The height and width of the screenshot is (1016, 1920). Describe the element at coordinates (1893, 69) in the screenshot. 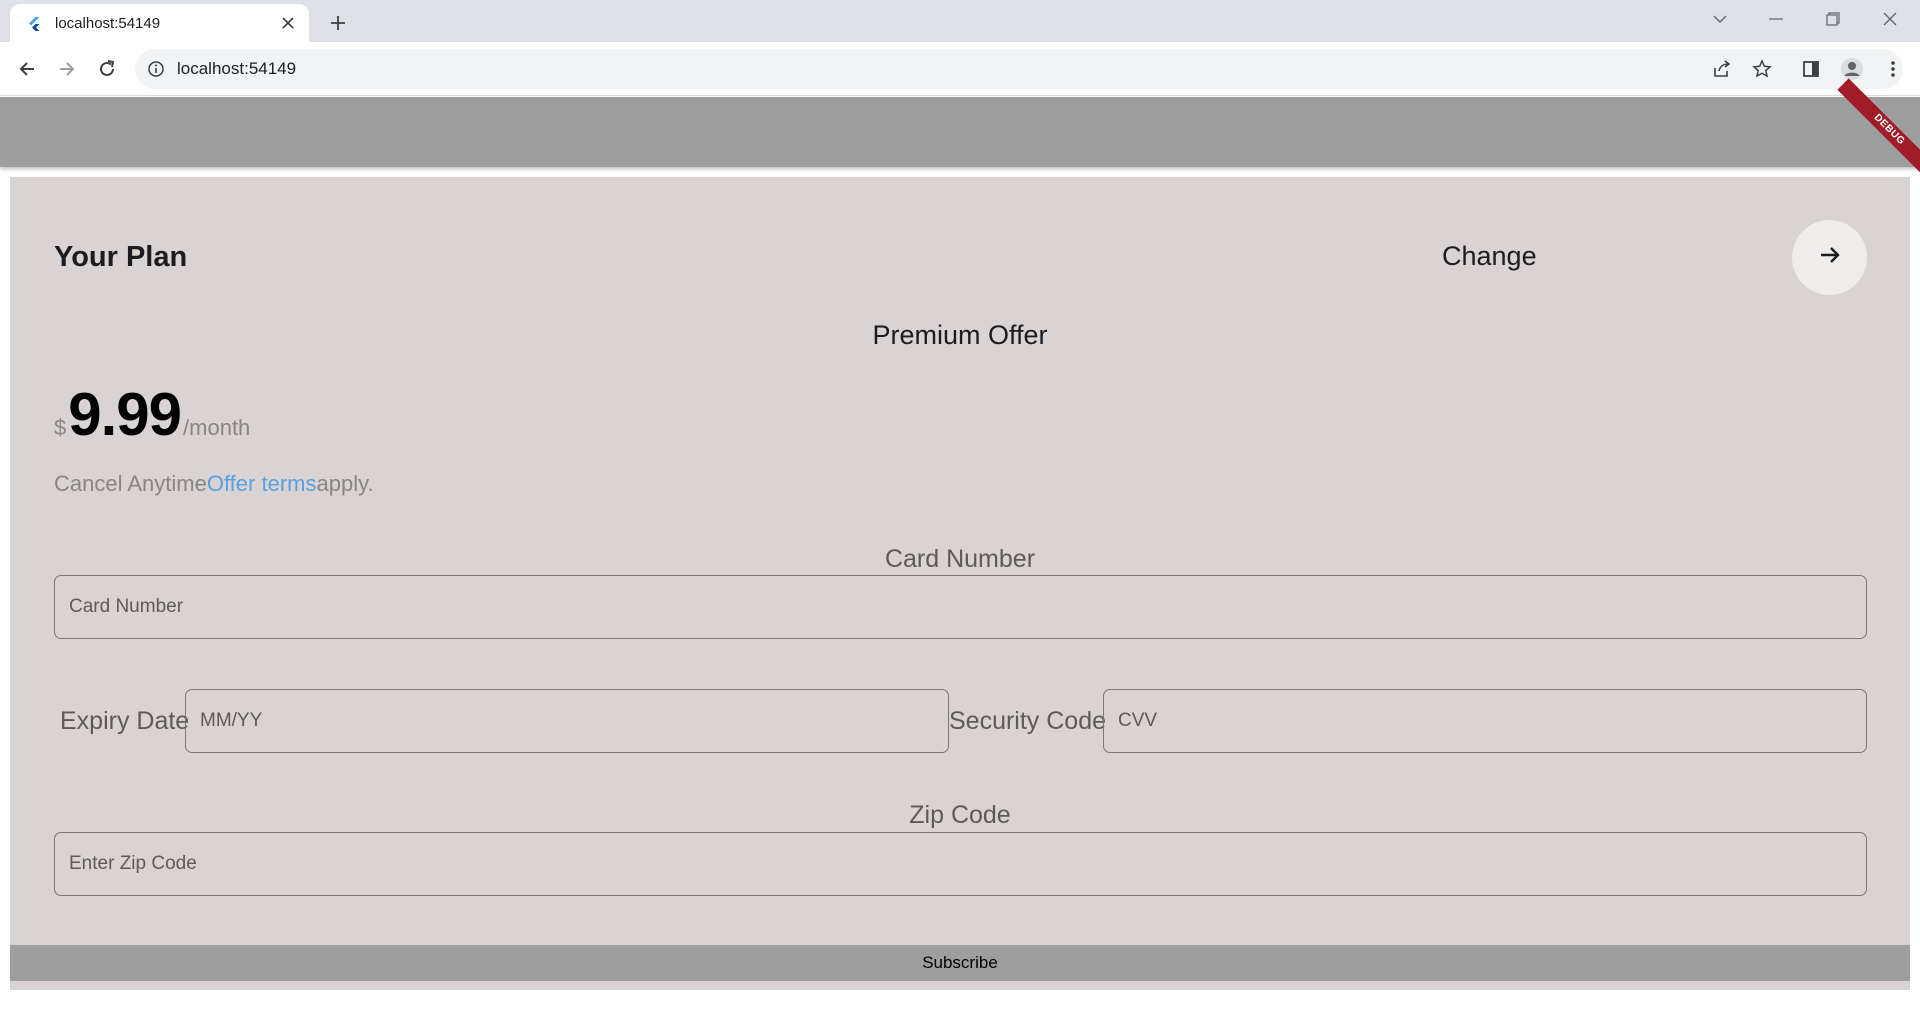

I see `more-menu-icon` at that location.